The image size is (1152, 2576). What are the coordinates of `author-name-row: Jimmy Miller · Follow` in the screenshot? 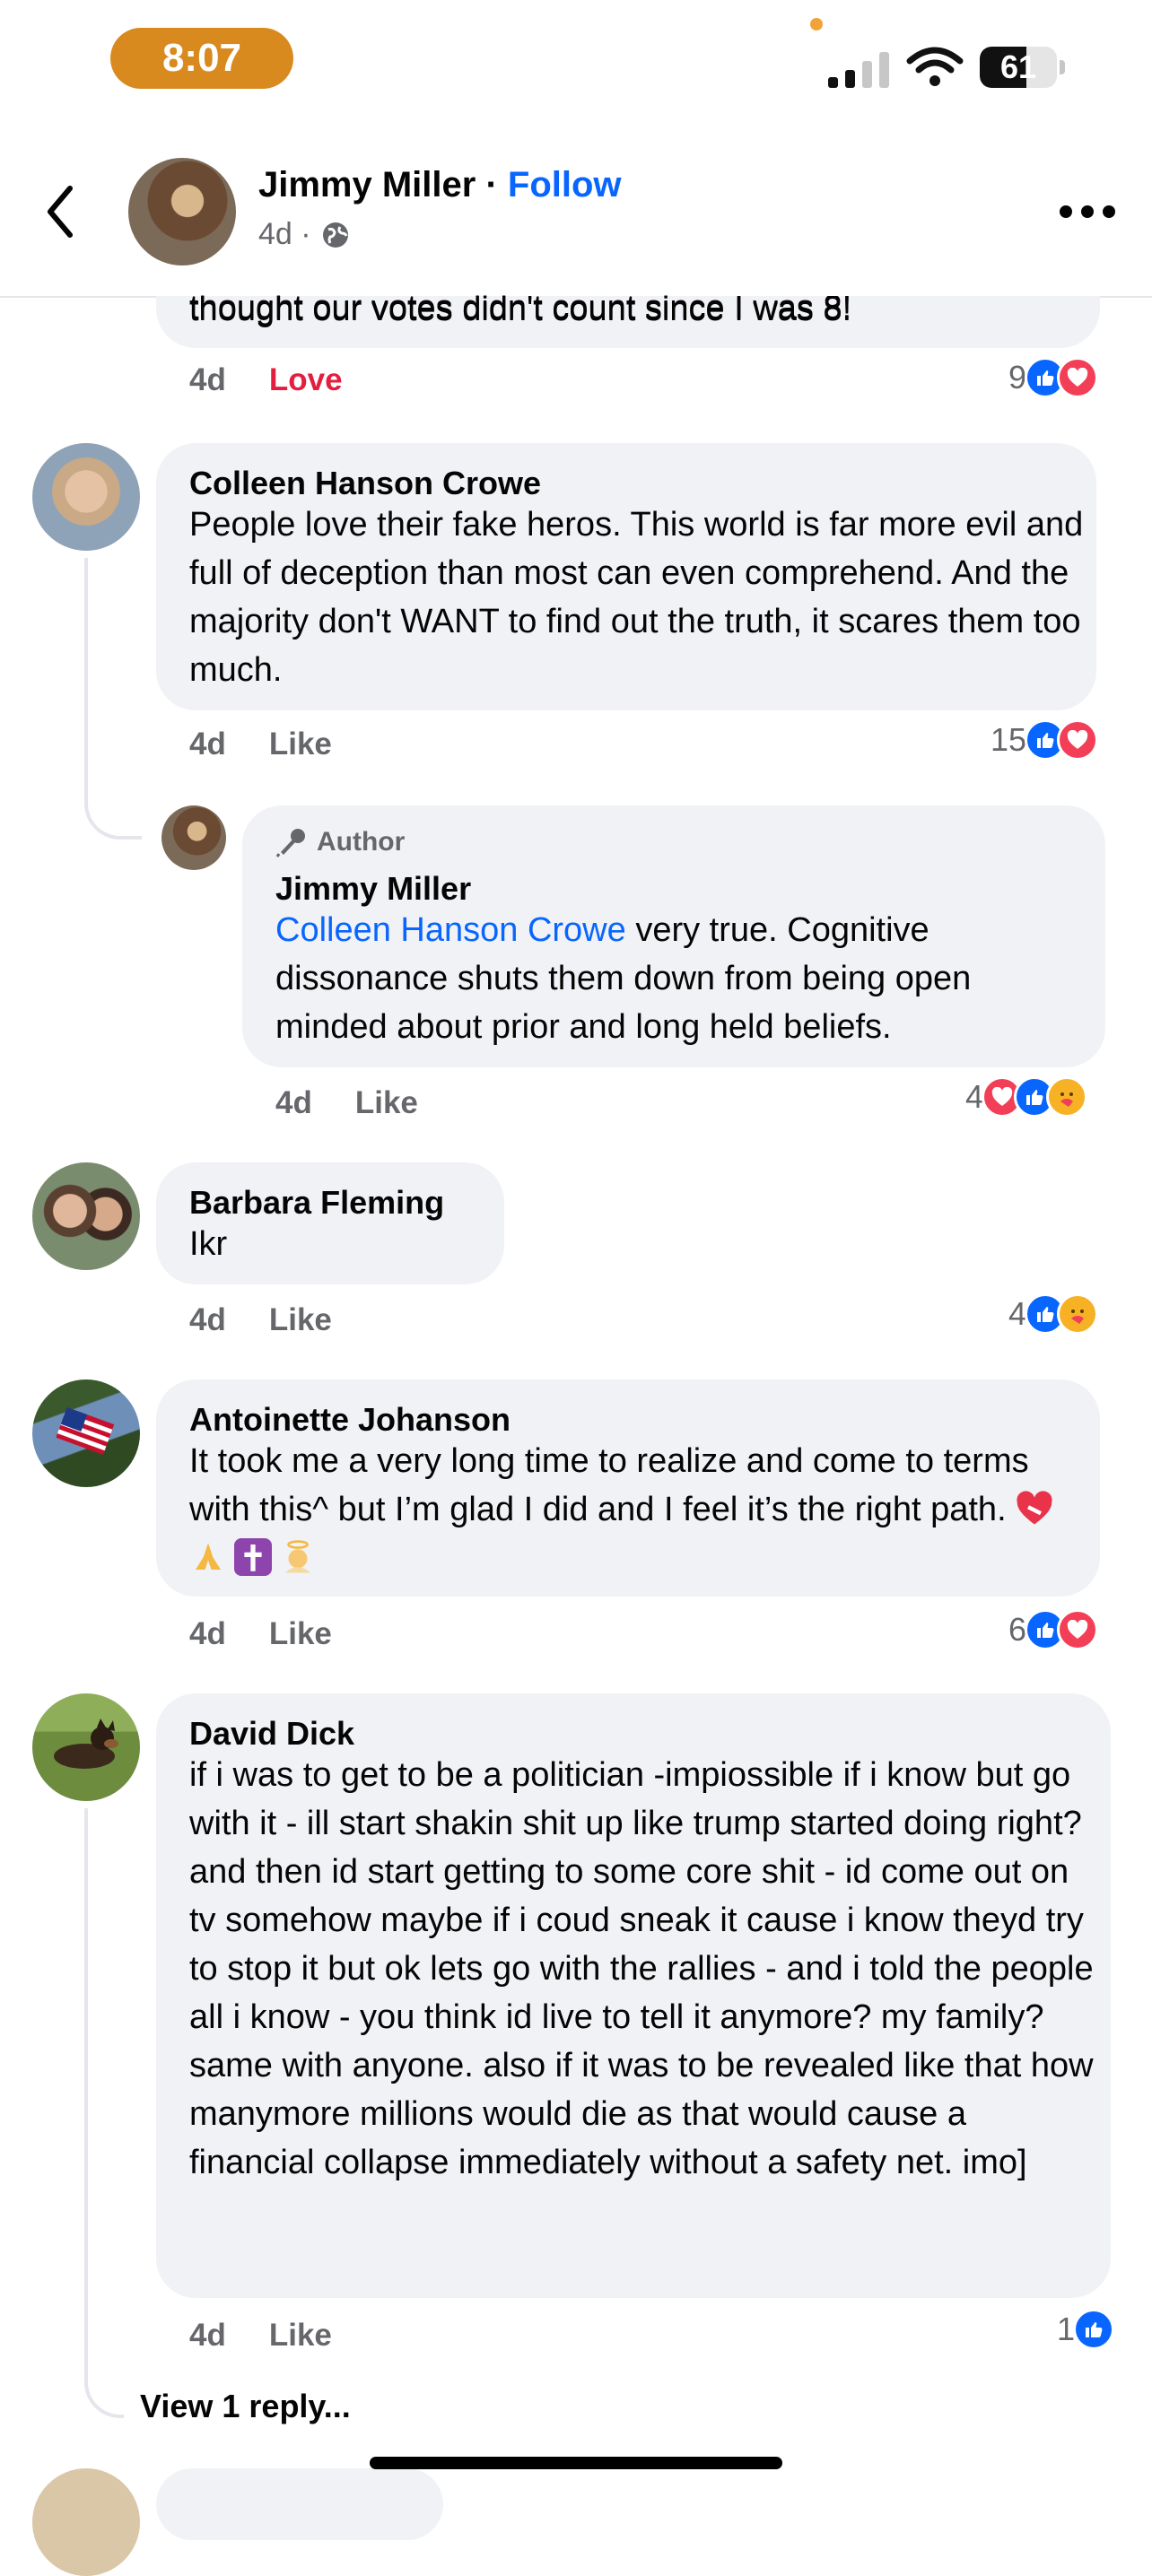 It's located at (440, 185).